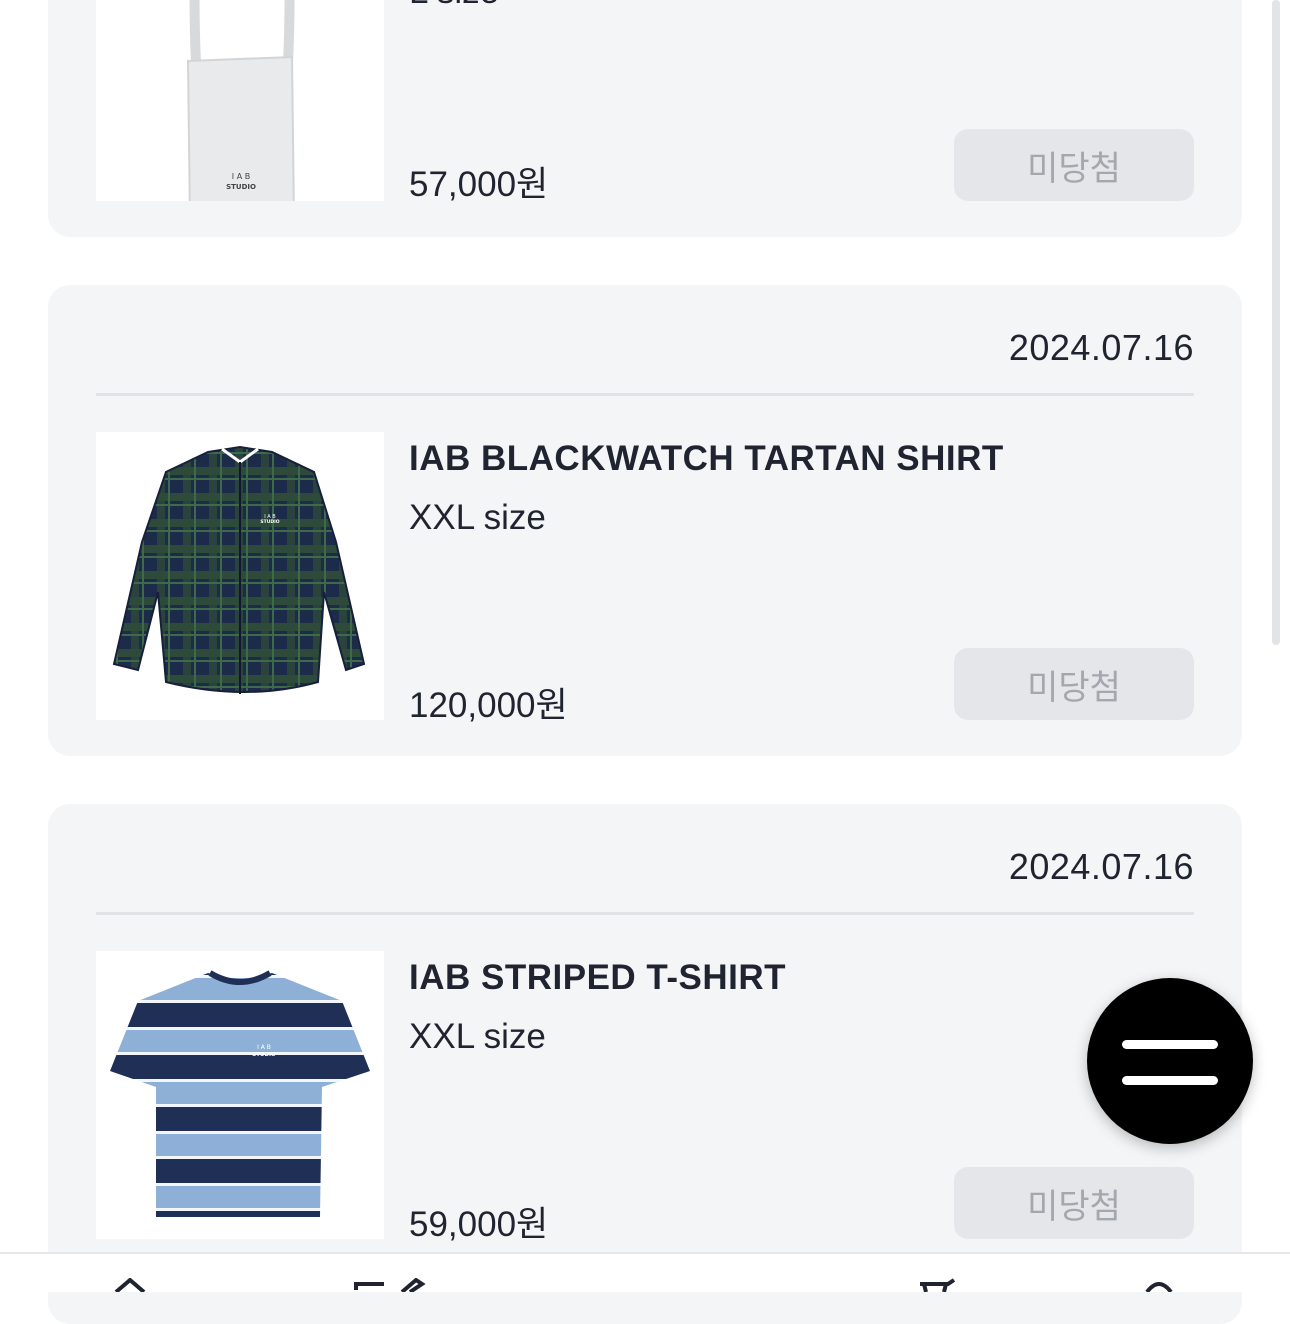  Describe the element at coordinates (1276, 322) in the screenshot. I see `scrollbar` at that location.